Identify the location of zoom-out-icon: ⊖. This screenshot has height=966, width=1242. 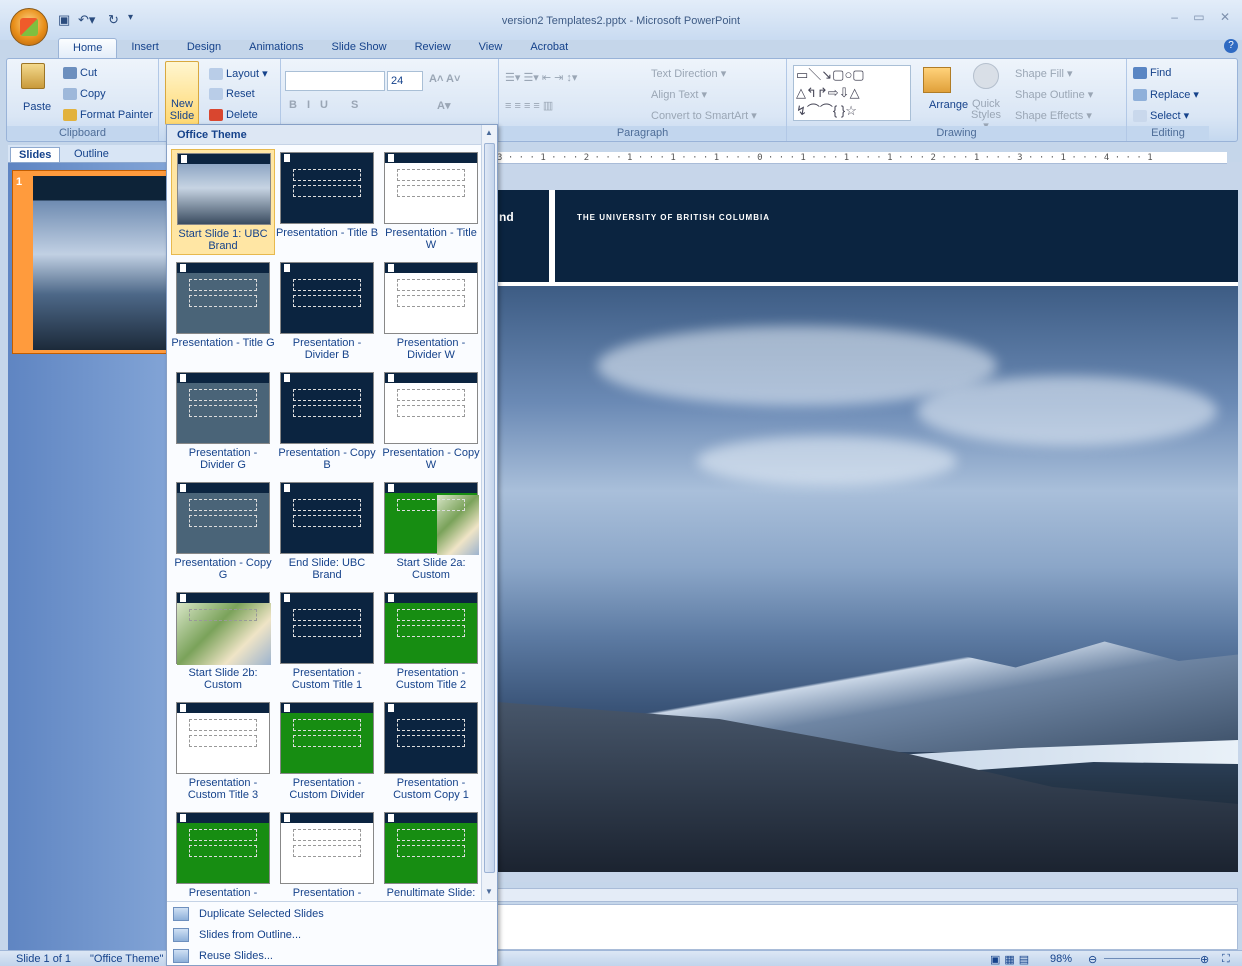
(1092, 959).